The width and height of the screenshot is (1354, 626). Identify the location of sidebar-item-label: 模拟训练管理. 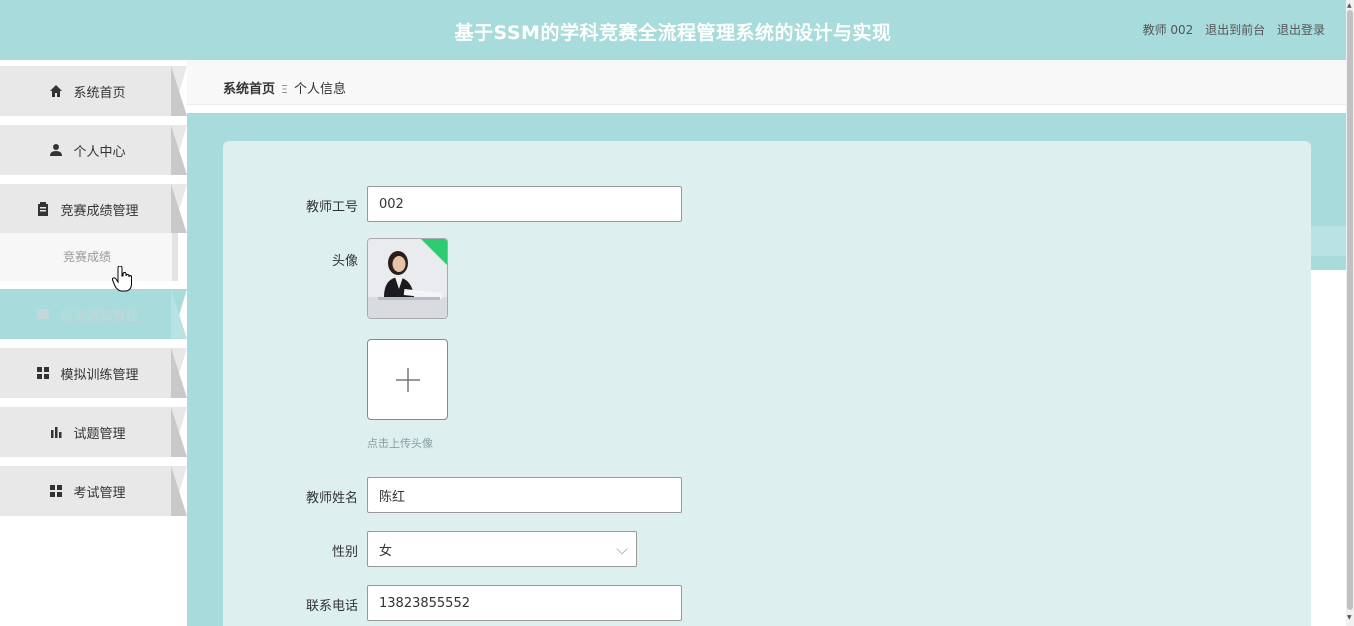
(99, 375).